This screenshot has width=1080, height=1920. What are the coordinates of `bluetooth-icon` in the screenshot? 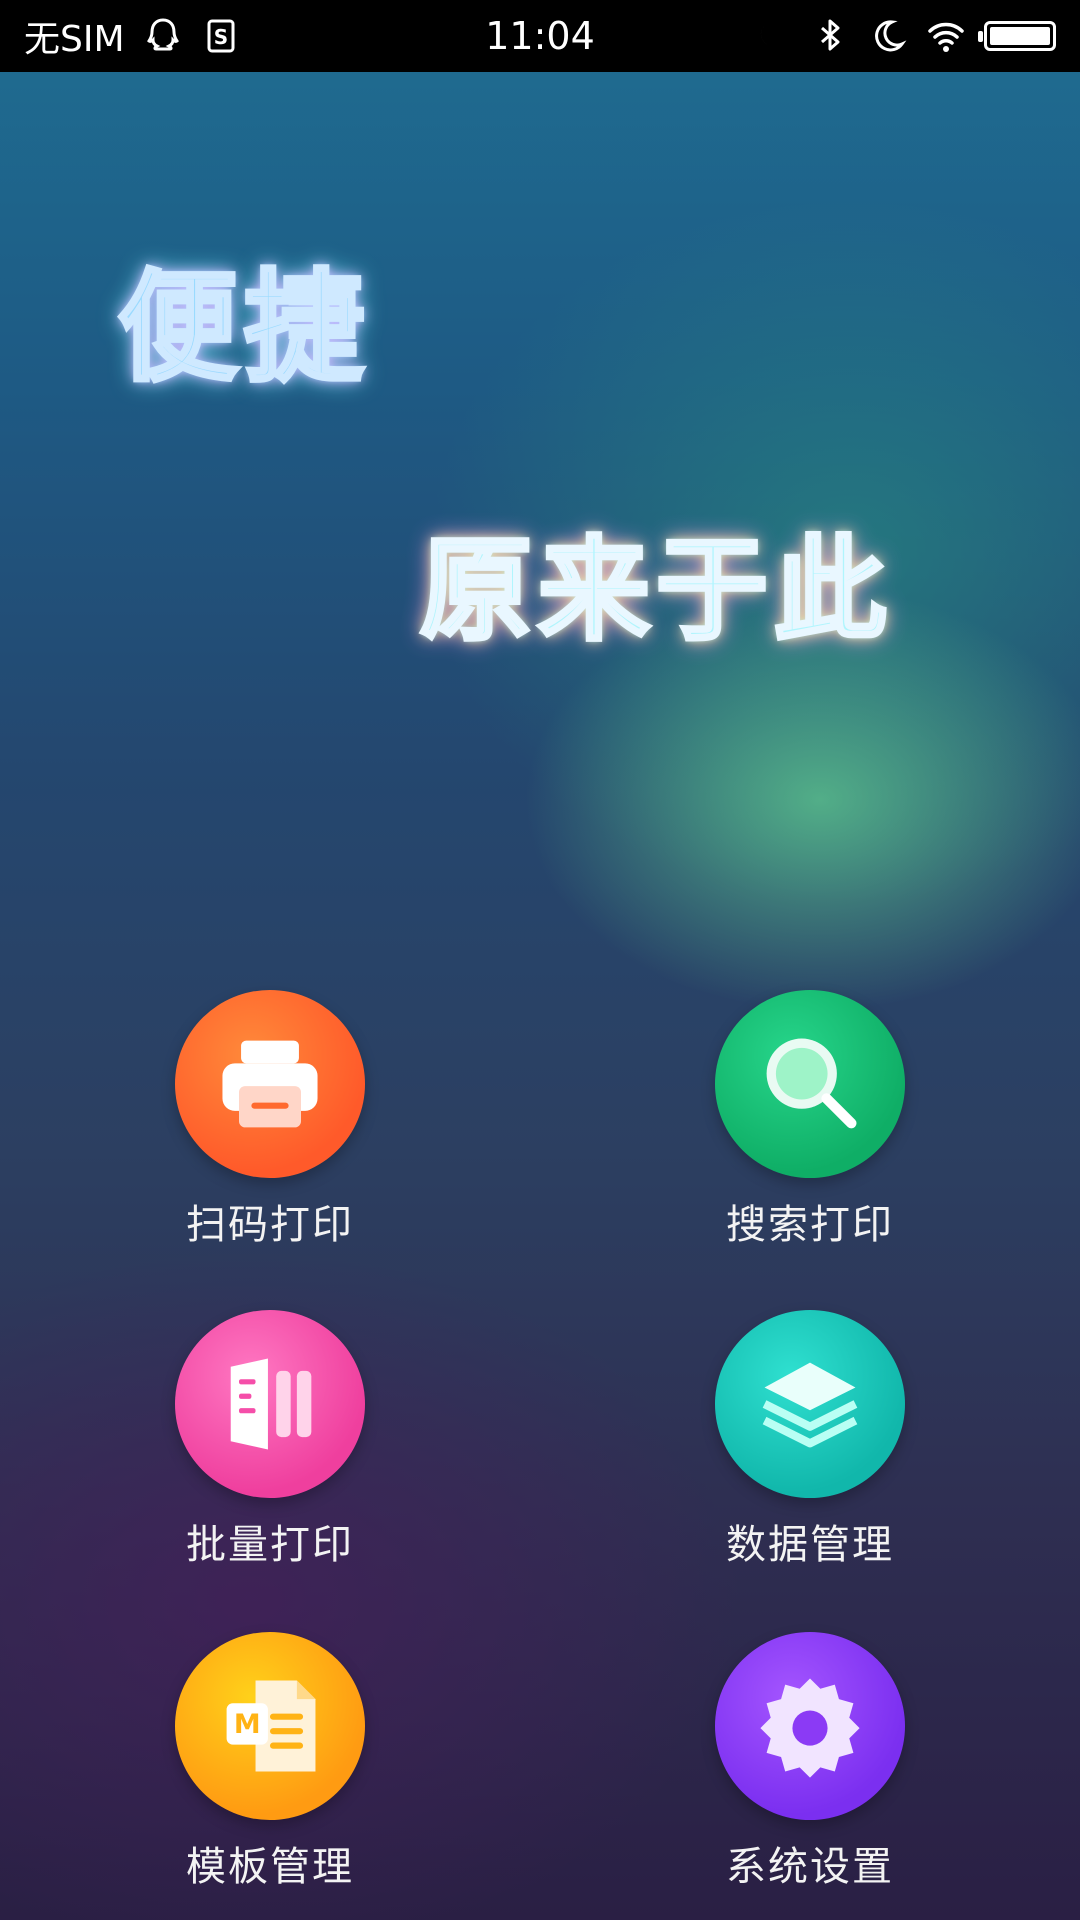 It's located at (830, 36).